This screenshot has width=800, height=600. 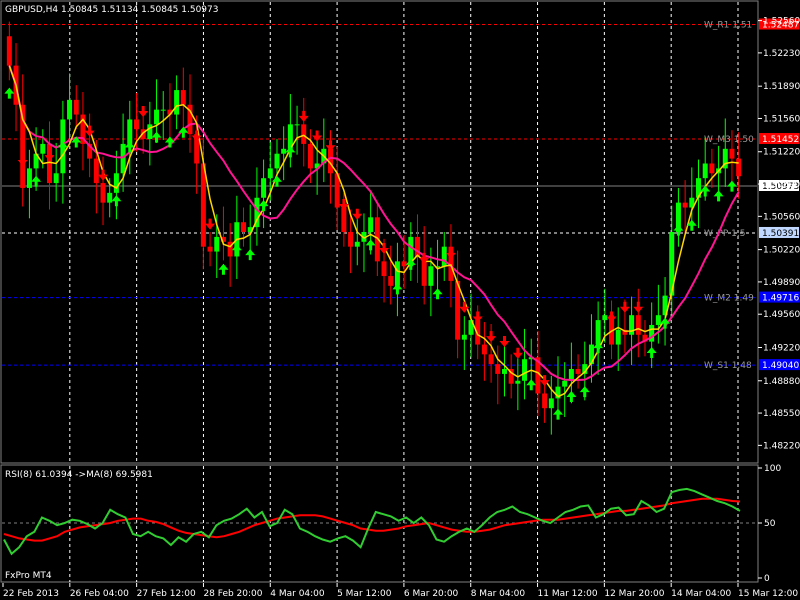 I want to click on x-tick-label: 27 Feb 12:00, so click(x=166, y=594).